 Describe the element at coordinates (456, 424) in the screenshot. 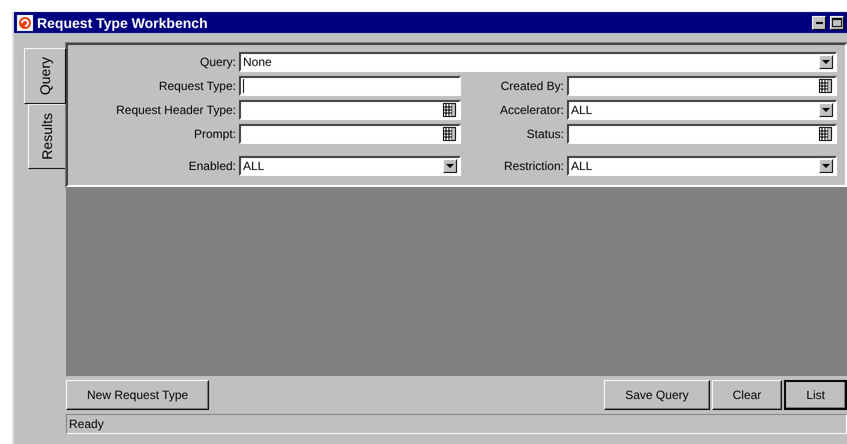

I see `status-bar: Ready` at that location.